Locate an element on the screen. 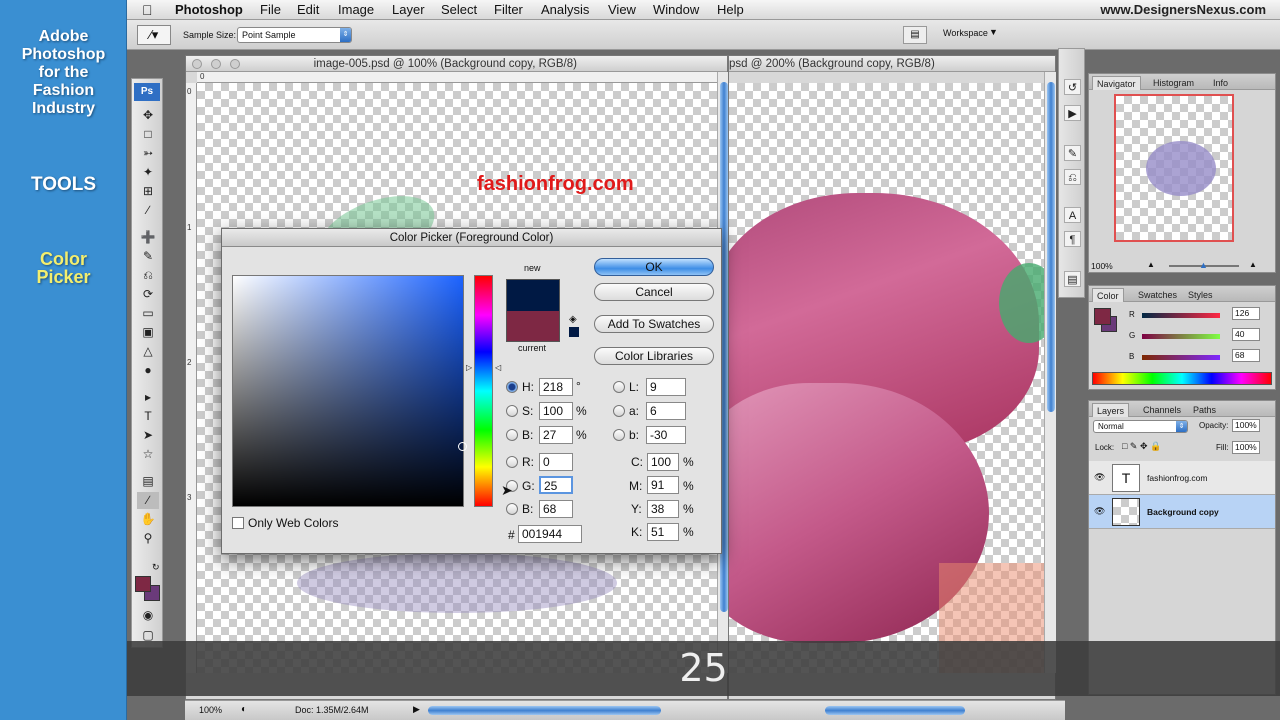 The width and height of the screenshot is (1280, 720). document-title-bar-2: psd @ 200% (Background copy, RGB/8) is located at coordinates (892, 64).